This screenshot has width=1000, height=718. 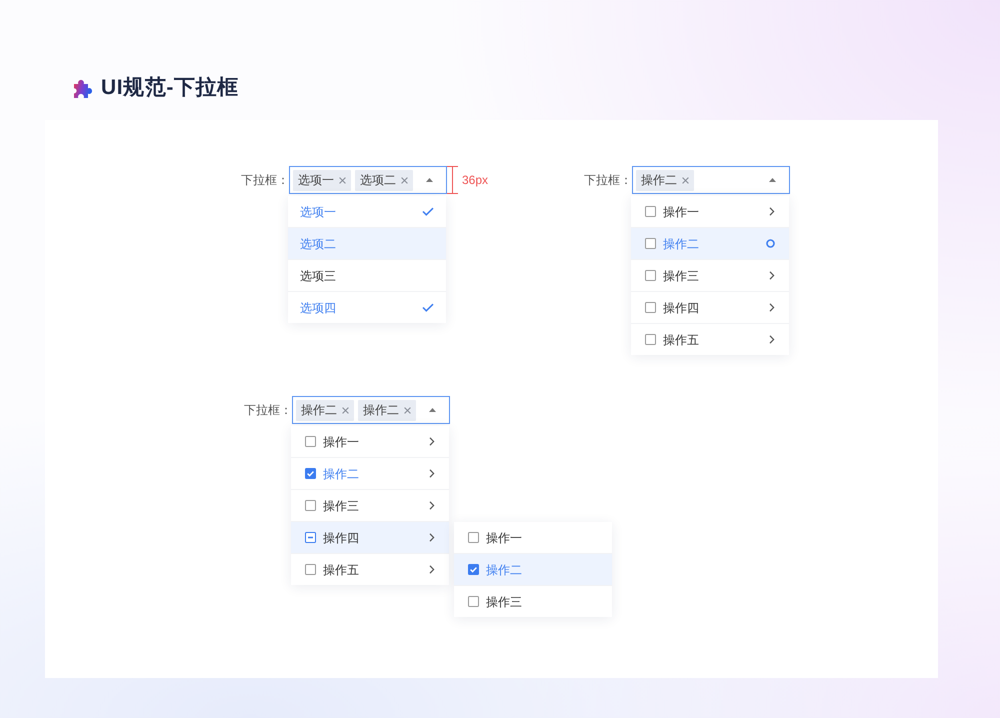 I want to click on puzzle-icon, so click(x=82, y=88).